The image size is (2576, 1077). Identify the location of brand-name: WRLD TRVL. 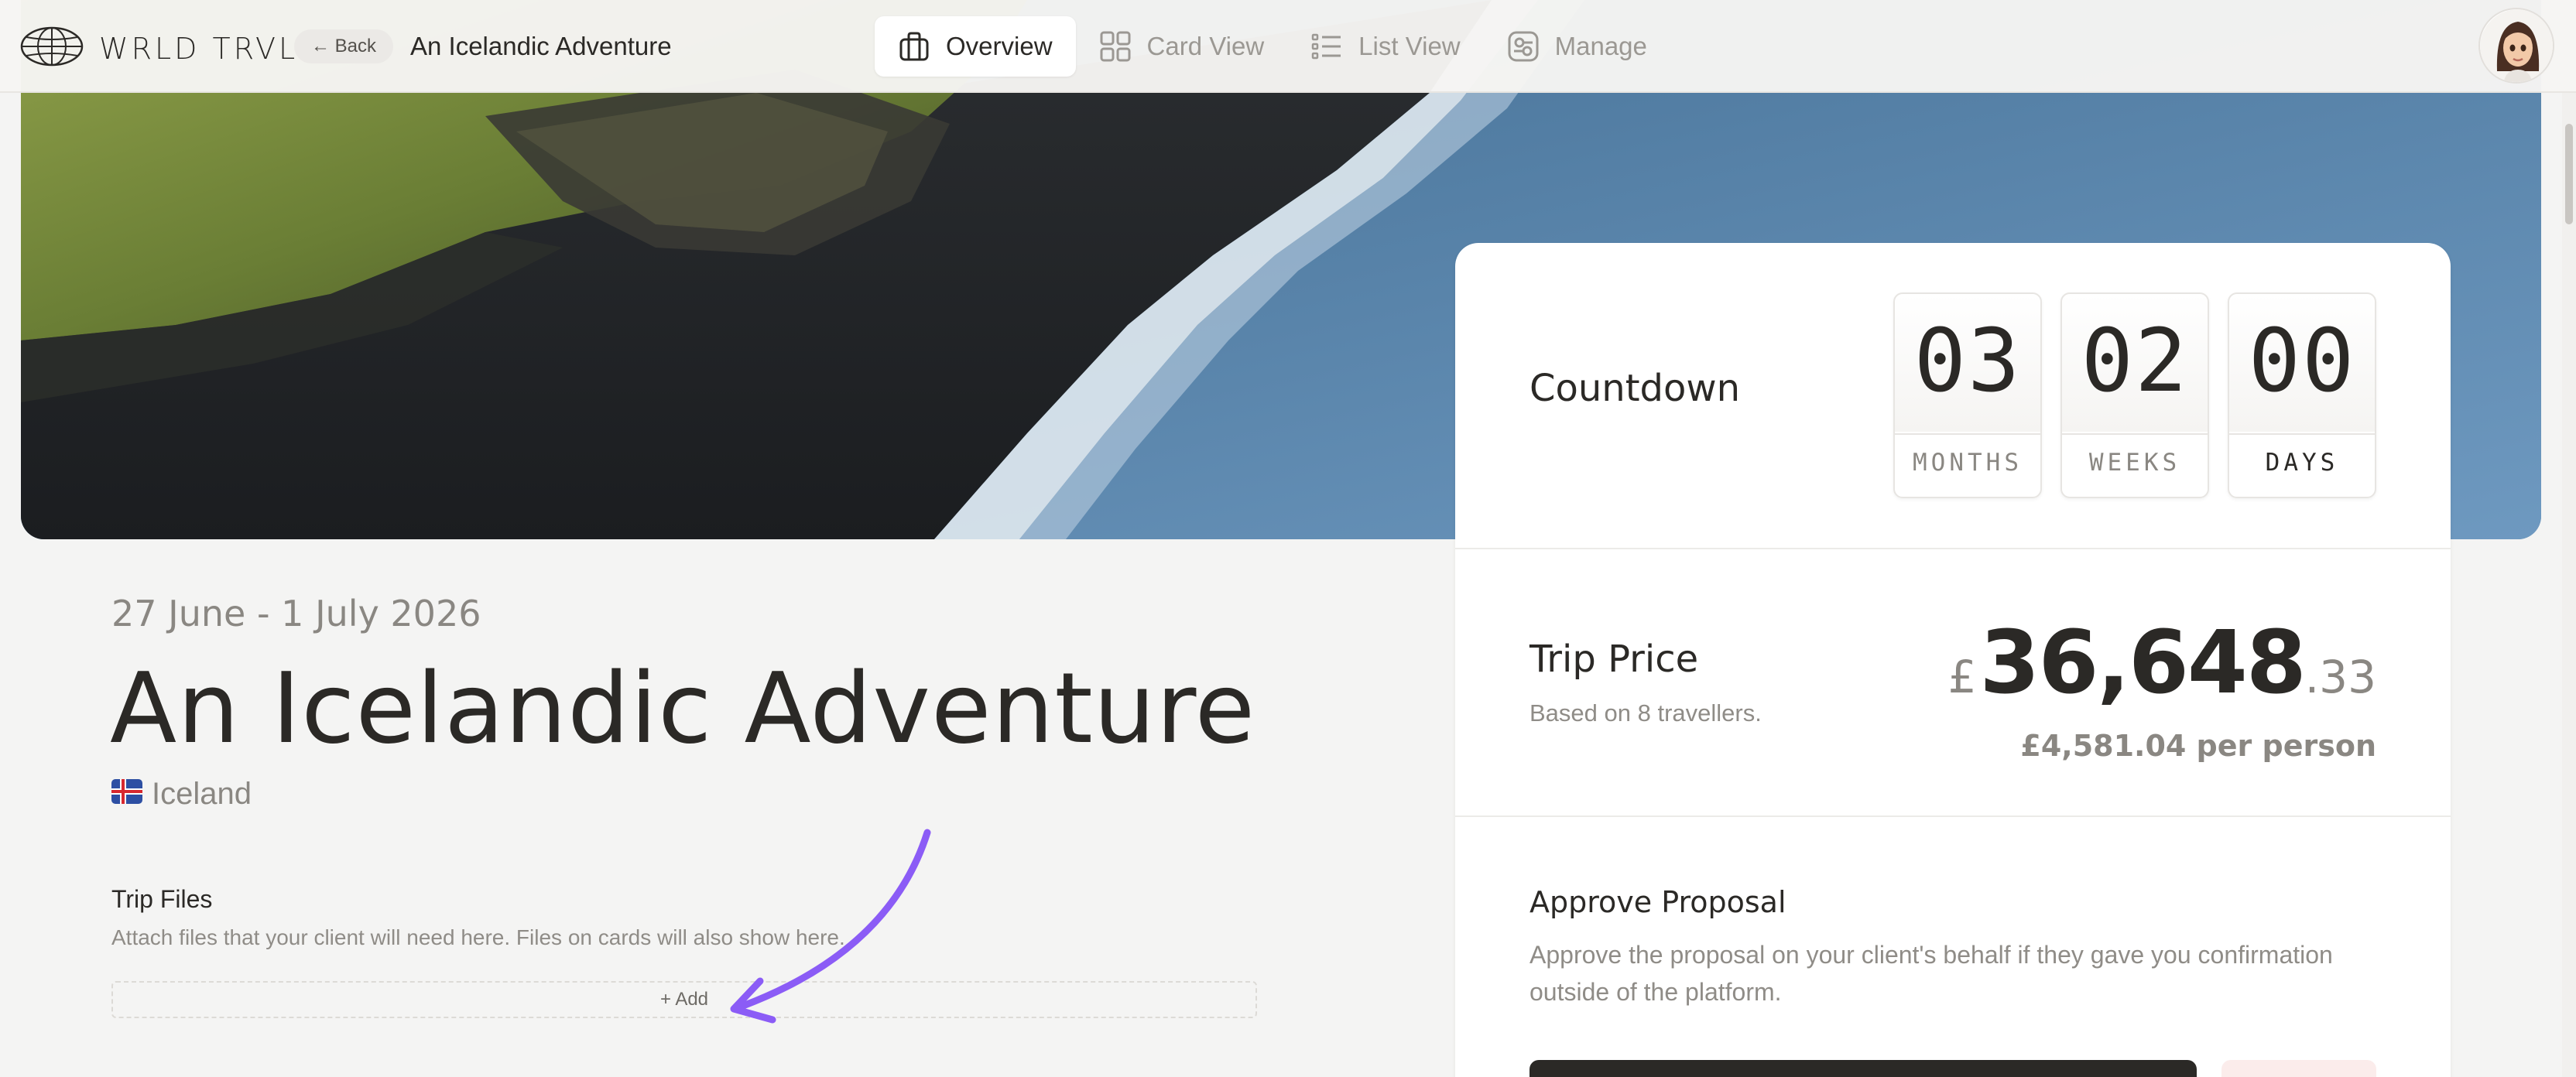
(199, 48).